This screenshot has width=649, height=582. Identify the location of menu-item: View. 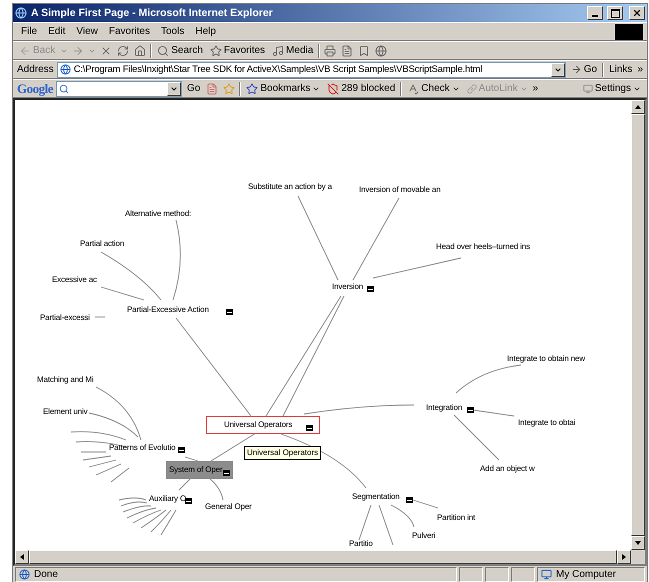
(87, 31).